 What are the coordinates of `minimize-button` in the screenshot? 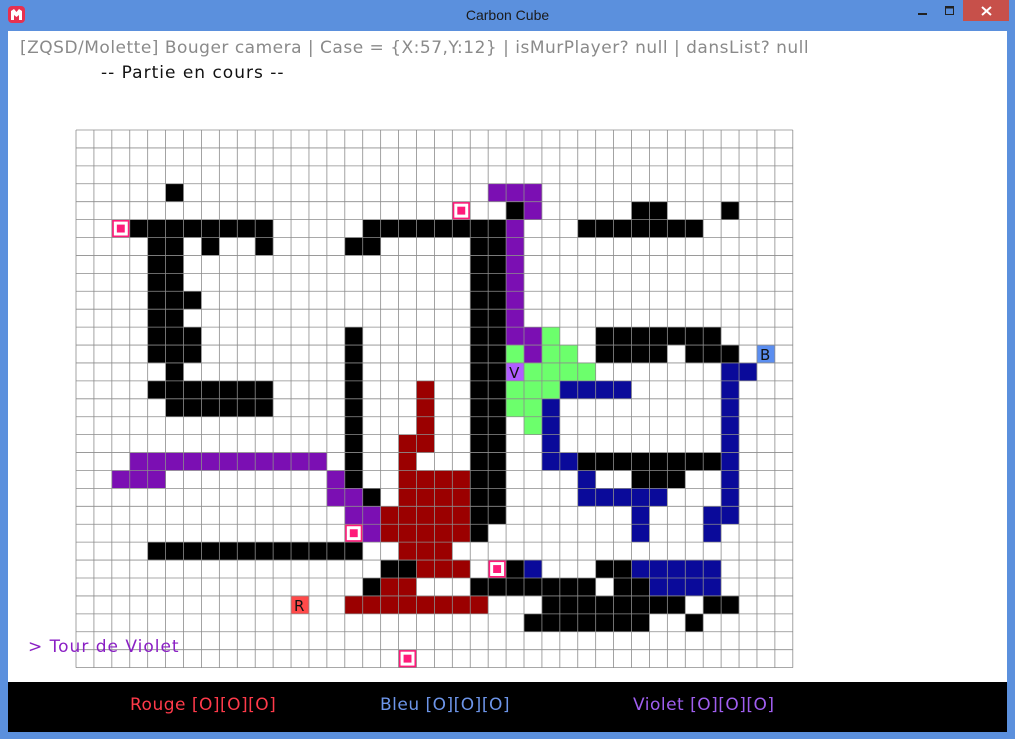 It's located at (922, 10).